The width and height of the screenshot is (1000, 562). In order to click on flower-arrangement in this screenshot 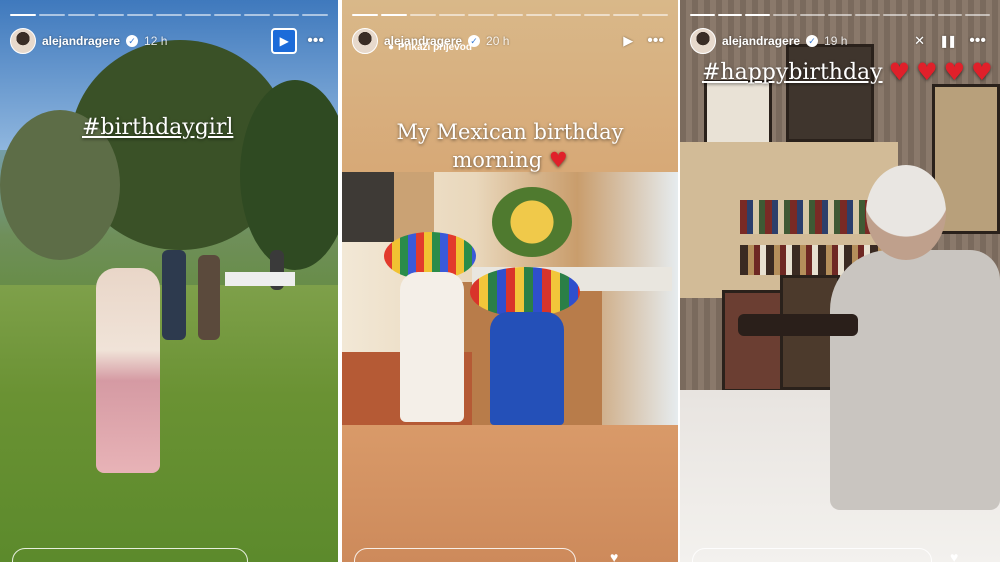, I will do `click(532, 222)`.